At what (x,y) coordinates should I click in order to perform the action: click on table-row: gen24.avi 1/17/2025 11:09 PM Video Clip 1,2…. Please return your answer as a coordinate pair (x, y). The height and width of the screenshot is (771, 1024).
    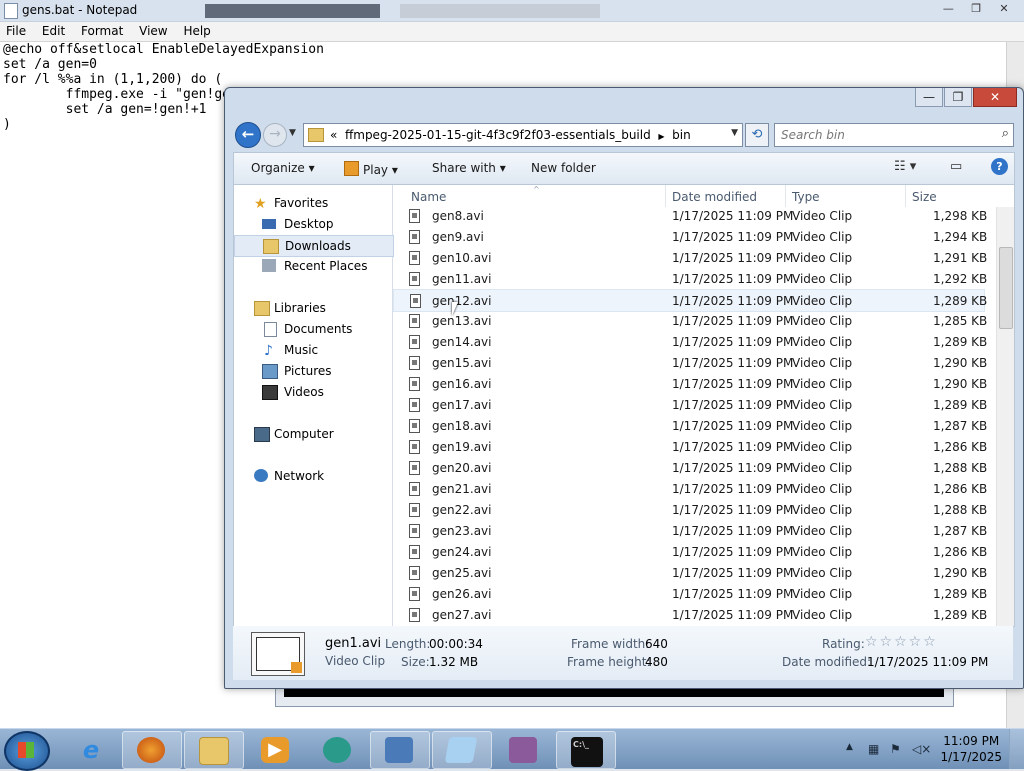
    Looking at the image, I should click on (690, 551).